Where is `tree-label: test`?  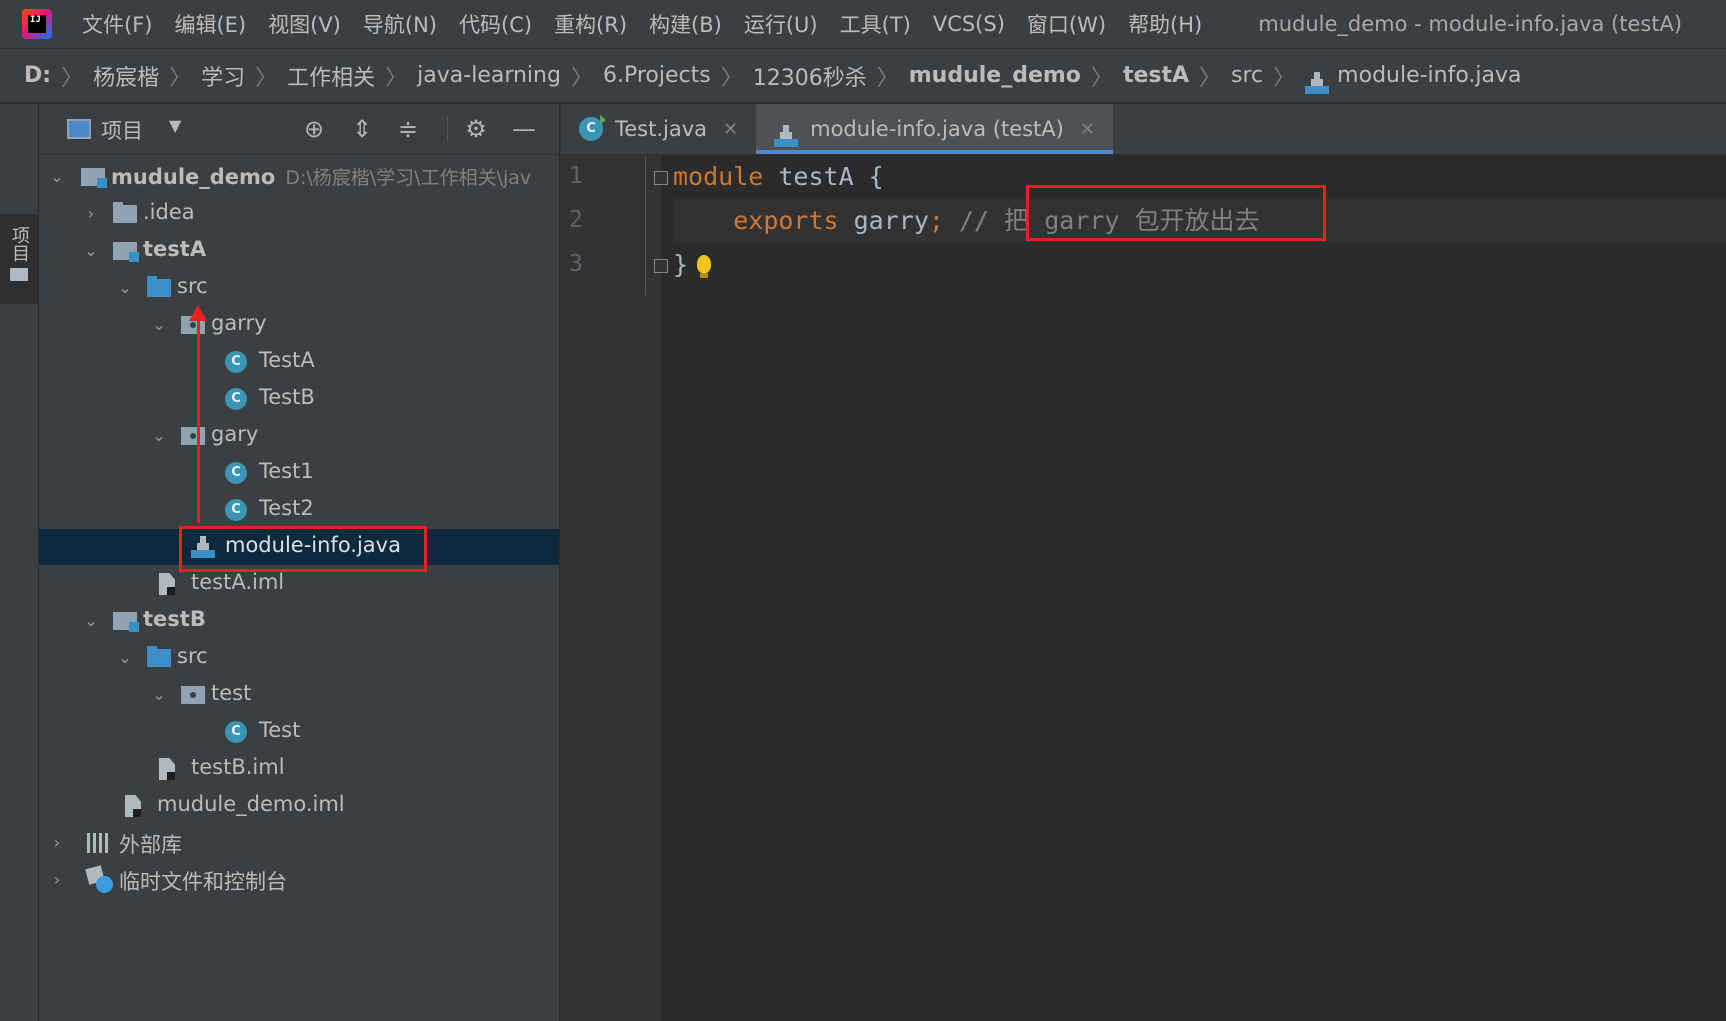 tree-label: test is located at coordinates (231, 693).